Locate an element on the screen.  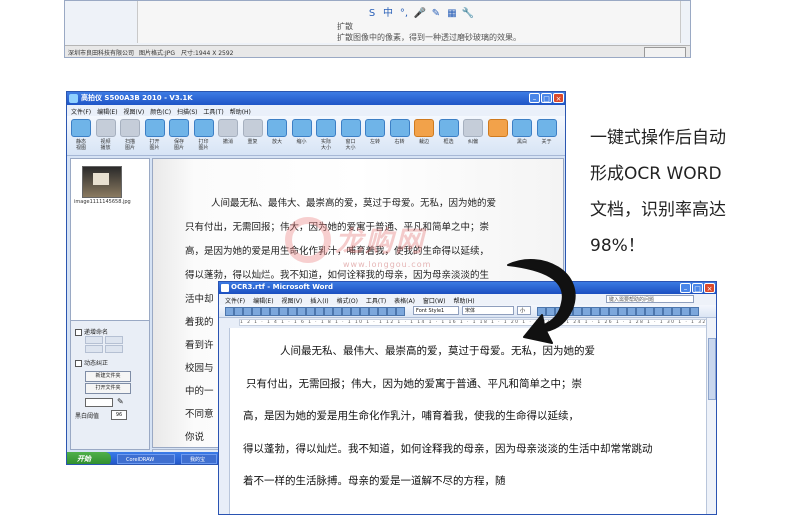
table-icon: ▦ is located at coordinates (452, 14).